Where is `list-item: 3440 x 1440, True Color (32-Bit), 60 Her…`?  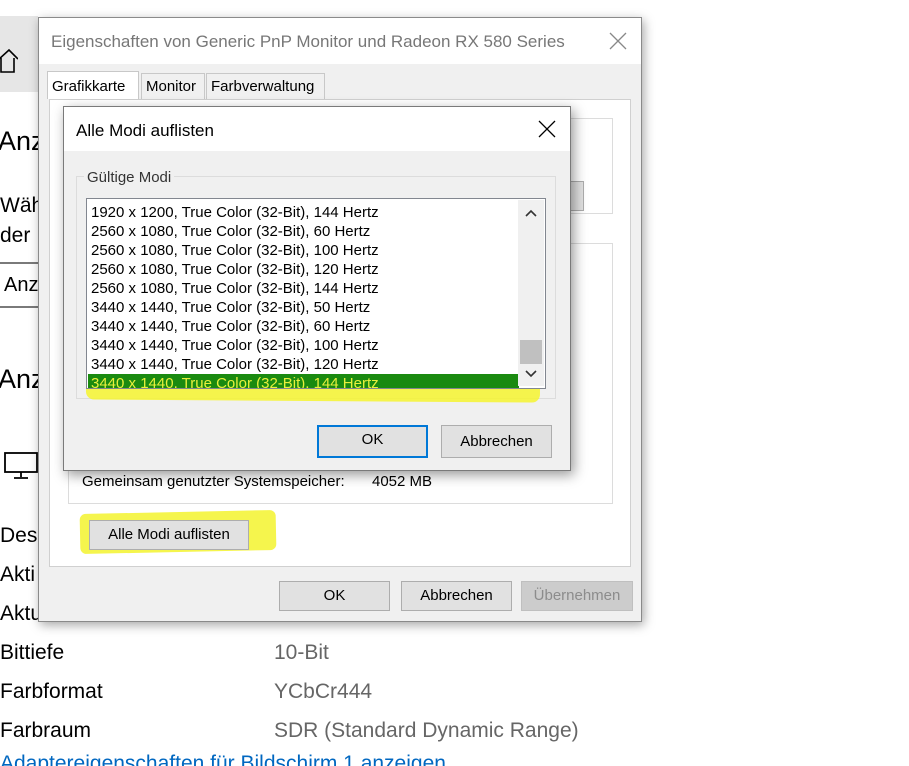 list-item: 3440 x 1440, True Color (32-Bit), 60 Her… is located at coordinates (230, 326).